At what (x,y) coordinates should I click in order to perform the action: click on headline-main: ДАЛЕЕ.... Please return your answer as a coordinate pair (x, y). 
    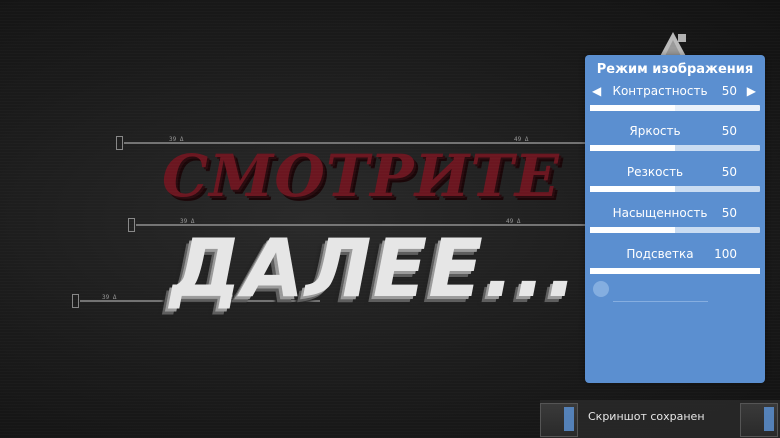
    Looking at the image, I should click on (374, 268).